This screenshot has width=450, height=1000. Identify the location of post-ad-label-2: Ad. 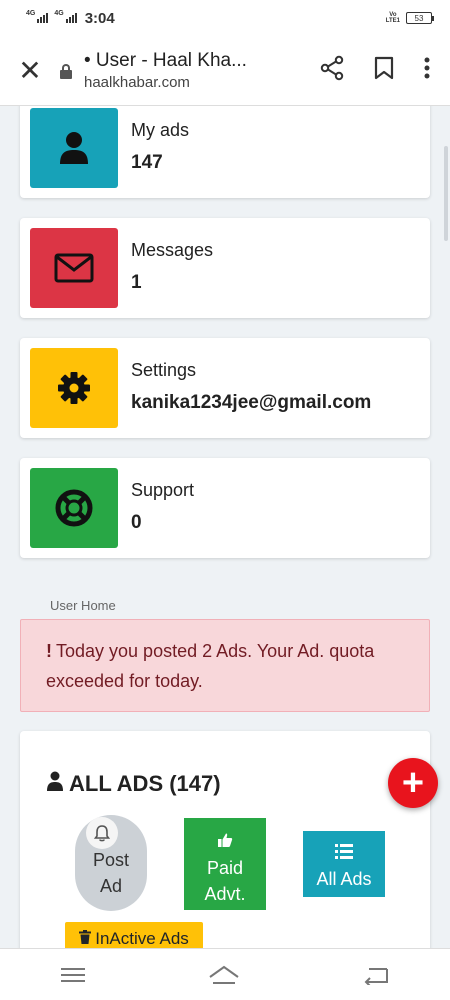
(111, 886).